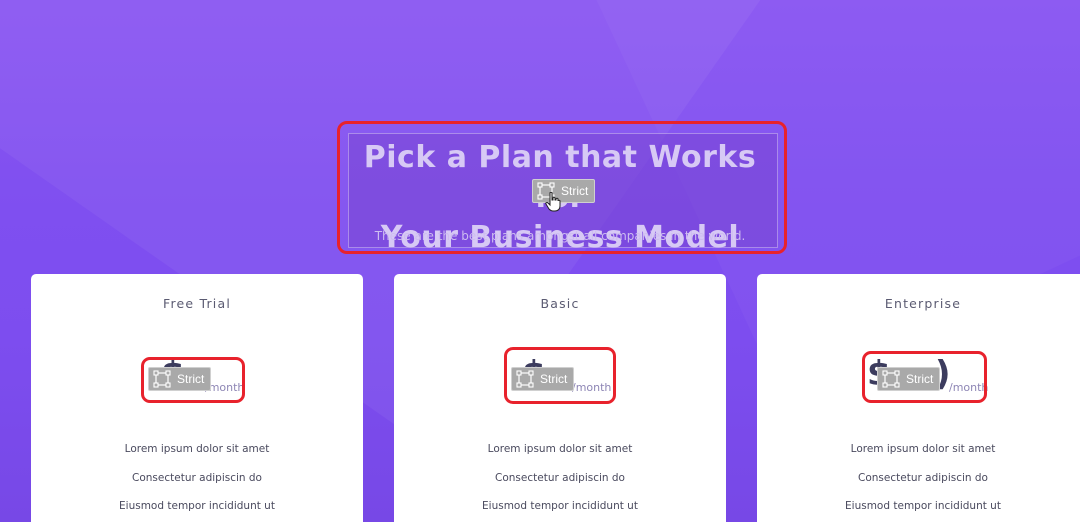  I want to click on plan-name: Enterprise, so click(923, 303).